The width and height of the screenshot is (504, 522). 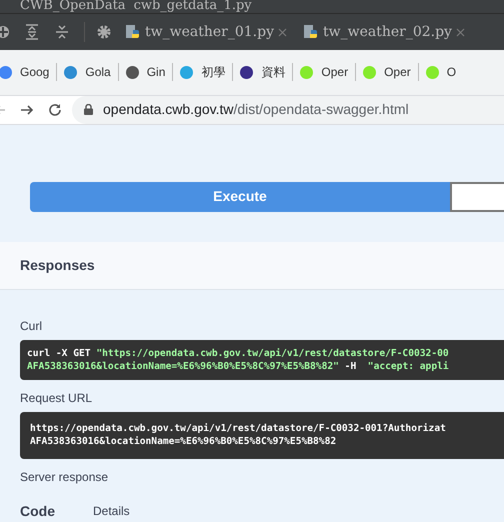 What do you see at coordinates (238, 353) in the screenshot?
I see `code-line: curl -X GET "https://opendata.cwb.gov.tw/api/v1/rest/datastore/F-C0032-00` at bounding box center [238, 353].